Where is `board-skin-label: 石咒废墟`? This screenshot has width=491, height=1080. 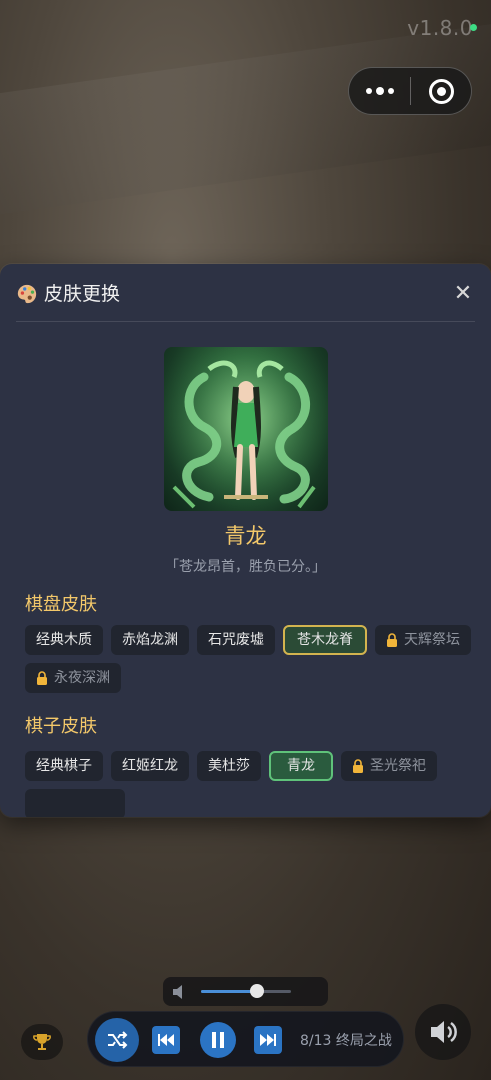 board-skin-label: 石咒废墟 is located at coordinates (236, 640).